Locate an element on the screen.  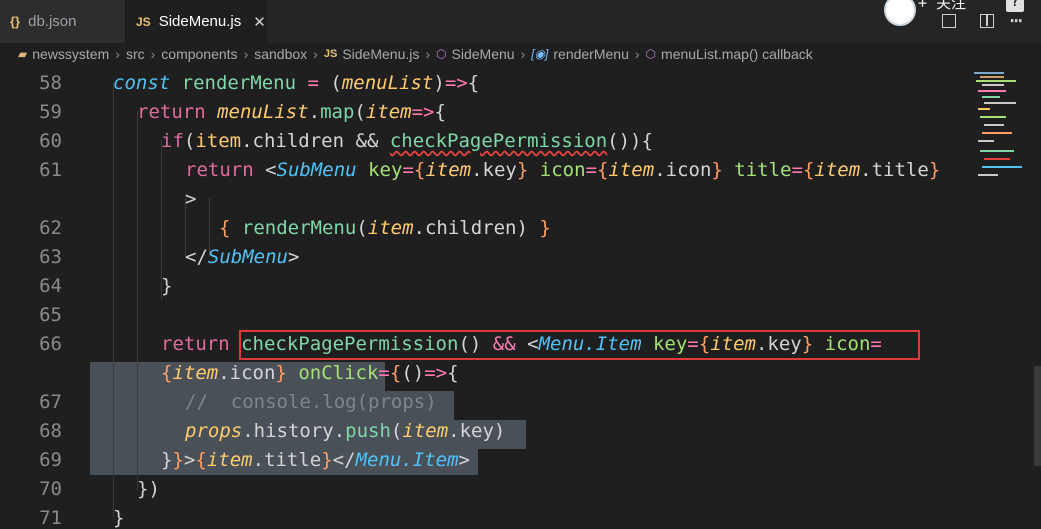
code-line: }}>{item.title}</Menu.Item> is located at coordinates (315, 460).